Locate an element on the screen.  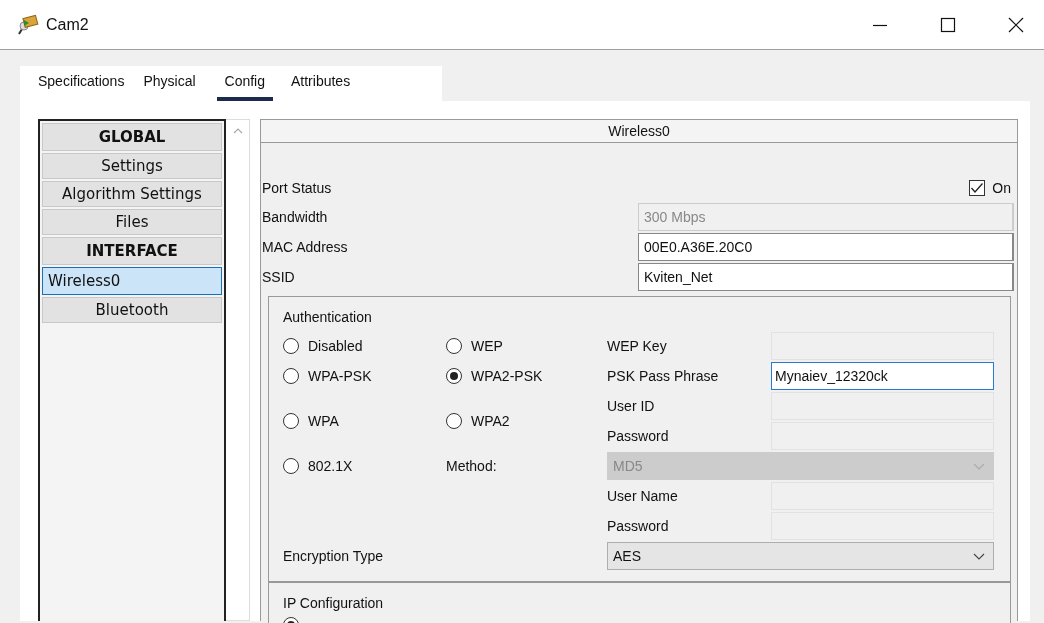
method-label: Method: is located at coordinates (472, 466).